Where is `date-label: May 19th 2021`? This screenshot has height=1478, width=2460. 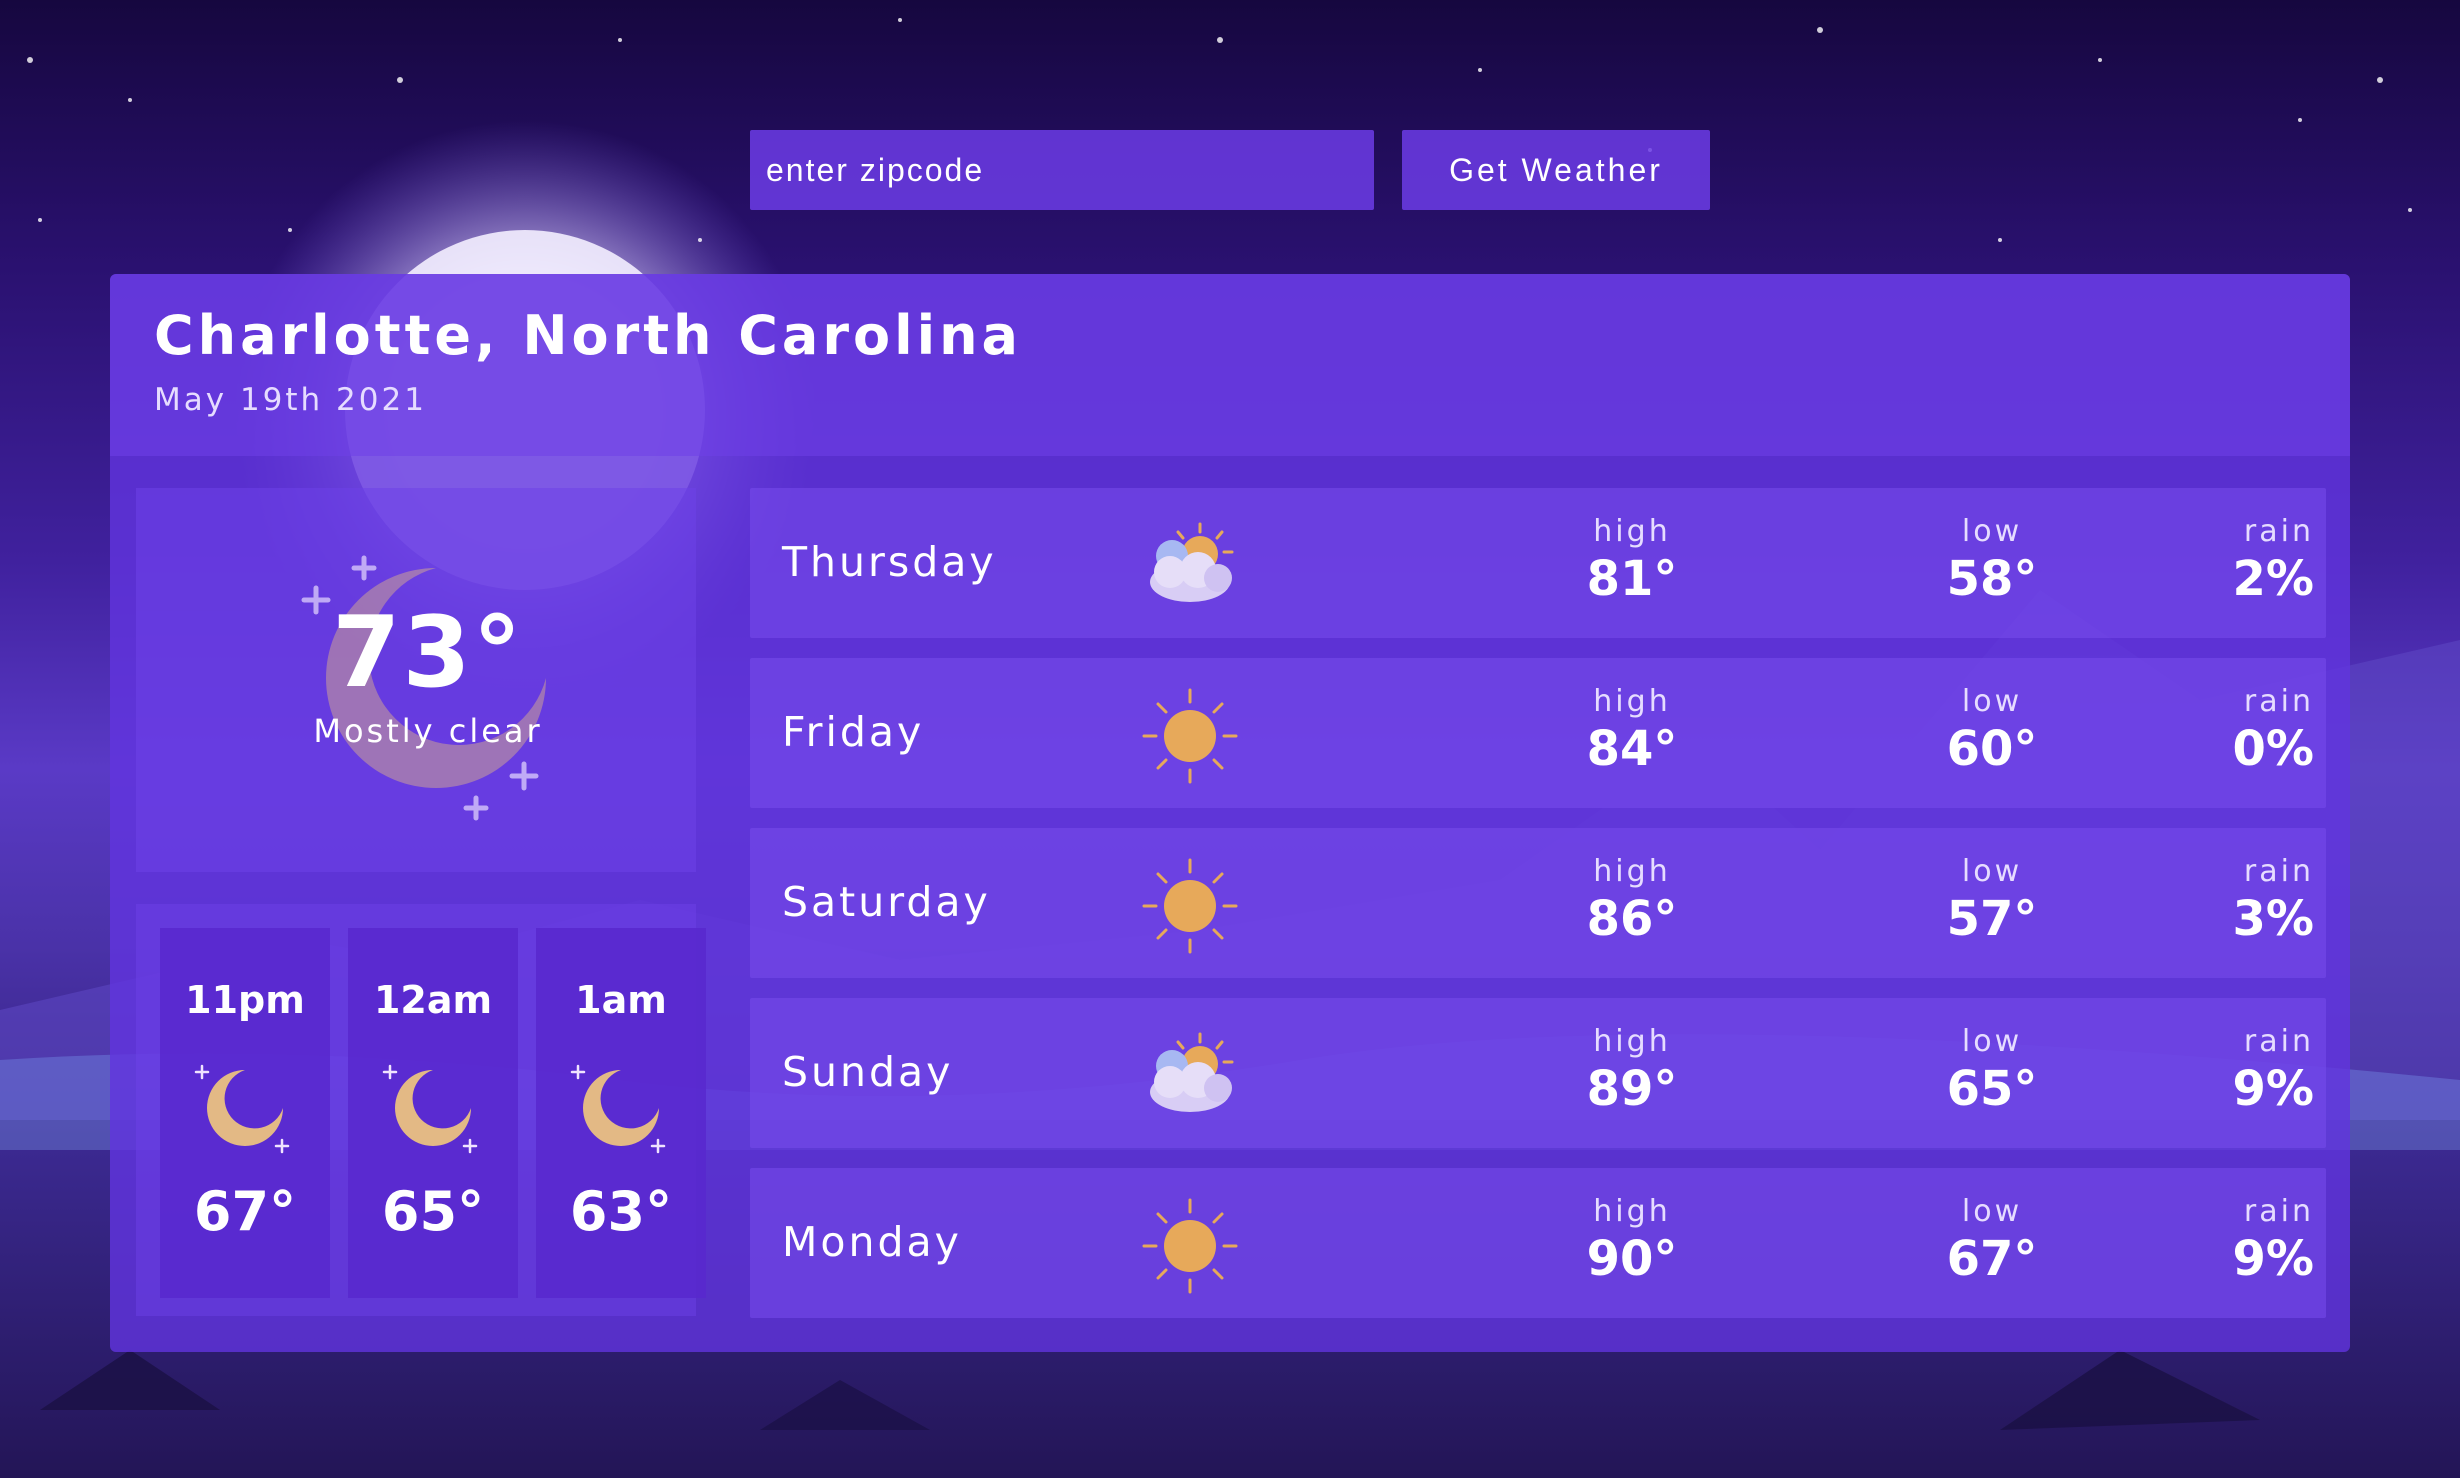 date-label: May 19th 2021 is located at coordinates (290, 400).